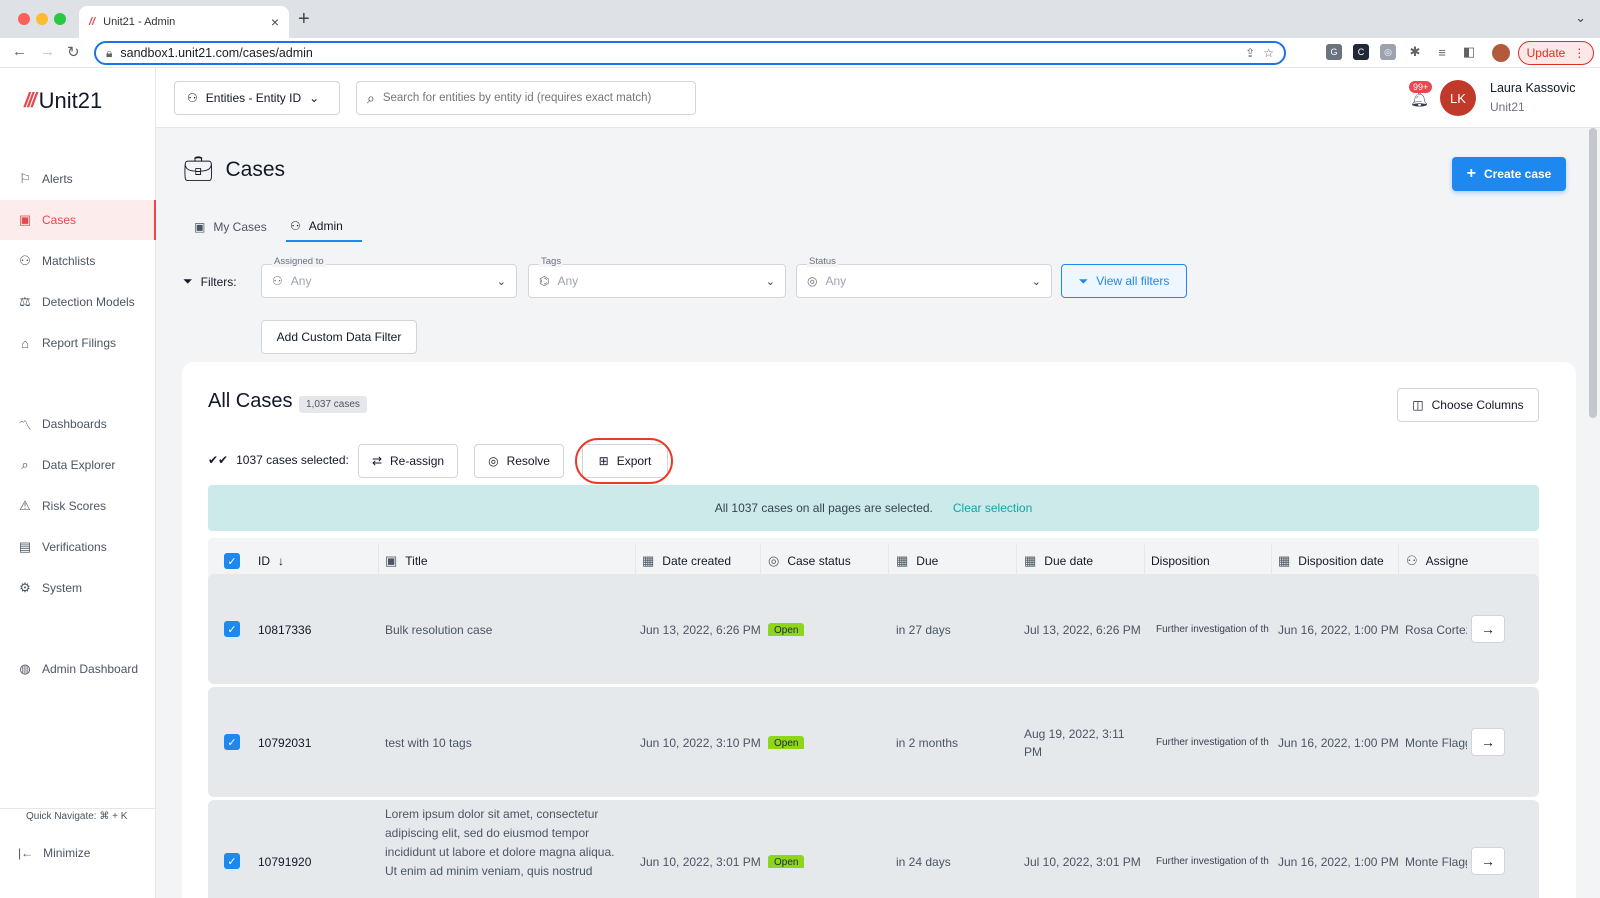 This screenshot has width=1600, height=898. Describe the element at coordinates (1580, 18) in the screenshot. I see `tab-search-chevron-icon: ⌄` at that location.